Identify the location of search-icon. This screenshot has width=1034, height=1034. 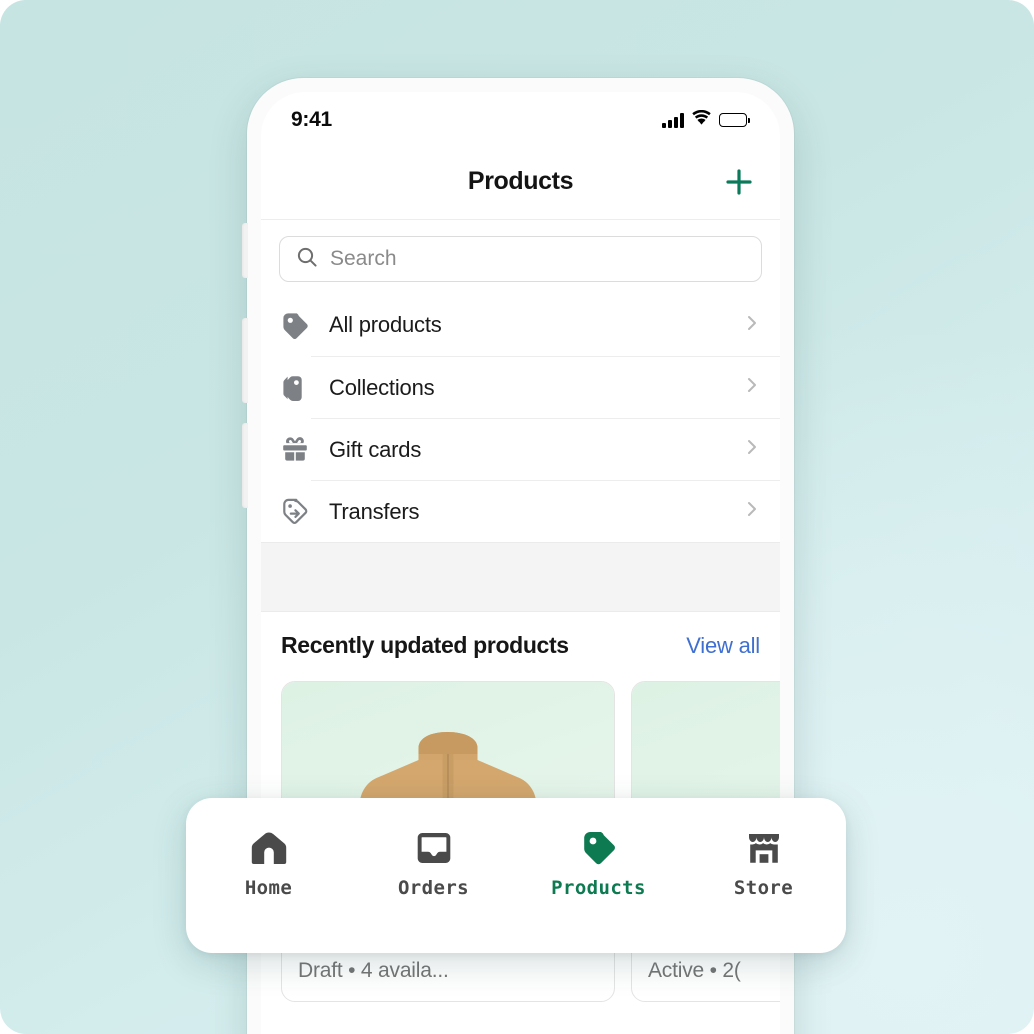
(307, 259).